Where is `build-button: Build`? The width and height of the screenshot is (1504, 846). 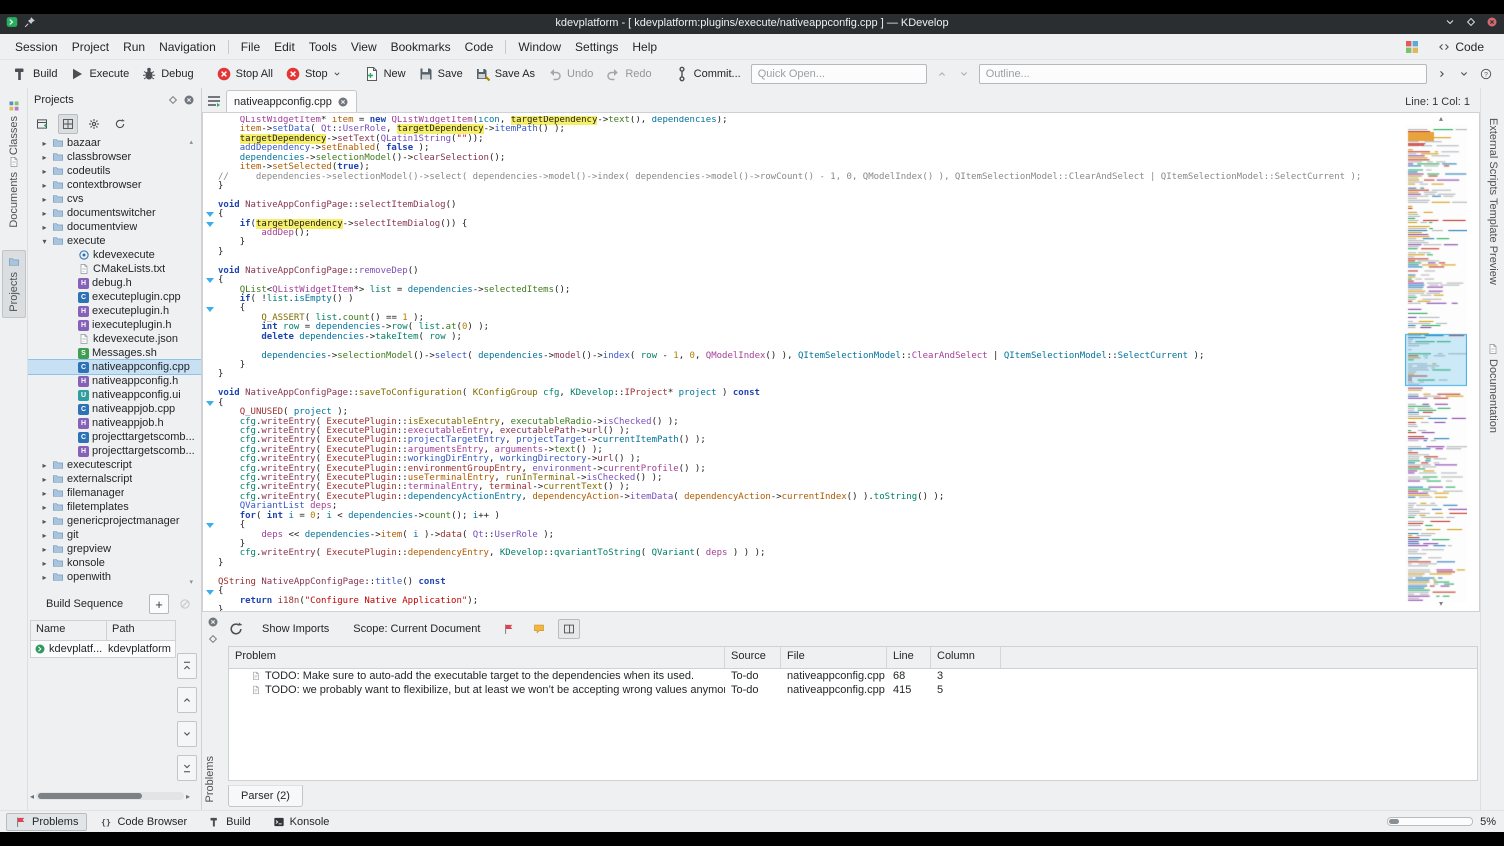
build-button: Build is located at coordinates (35, 74).